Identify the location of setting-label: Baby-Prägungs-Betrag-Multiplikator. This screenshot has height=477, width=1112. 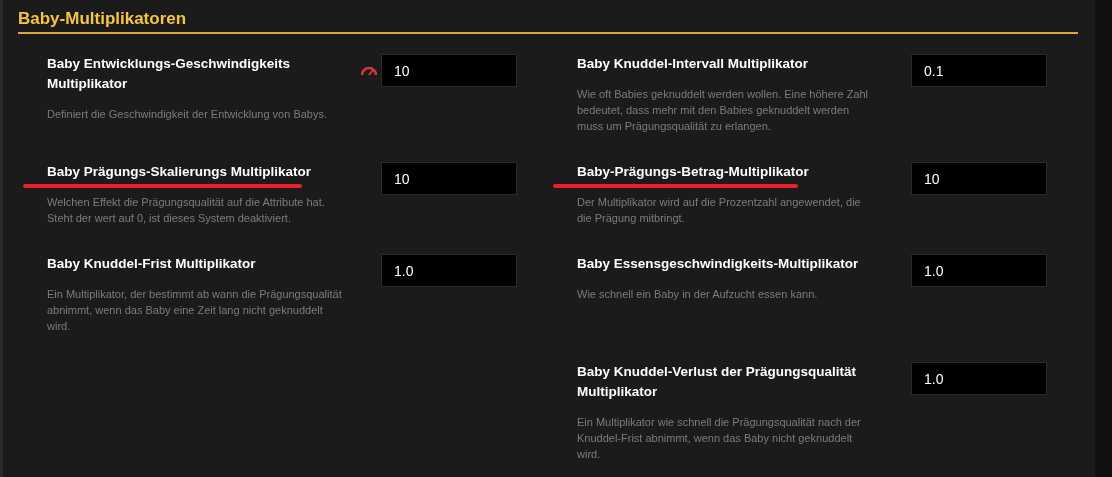
(693, 172).